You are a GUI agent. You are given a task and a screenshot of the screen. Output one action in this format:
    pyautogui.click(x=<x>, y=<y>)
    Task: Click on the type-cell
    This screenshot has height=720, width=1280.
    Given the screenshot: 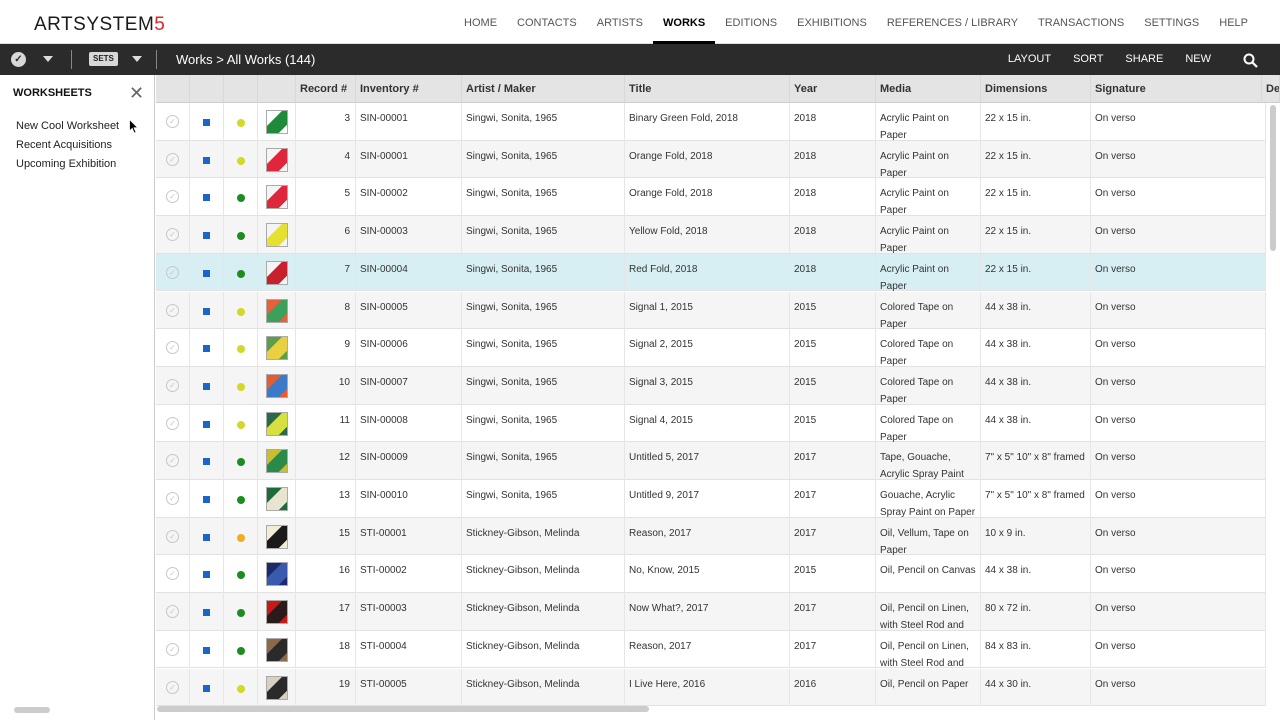 What is the action you would take?
    pyautogui.click(x=207, y=310)
    